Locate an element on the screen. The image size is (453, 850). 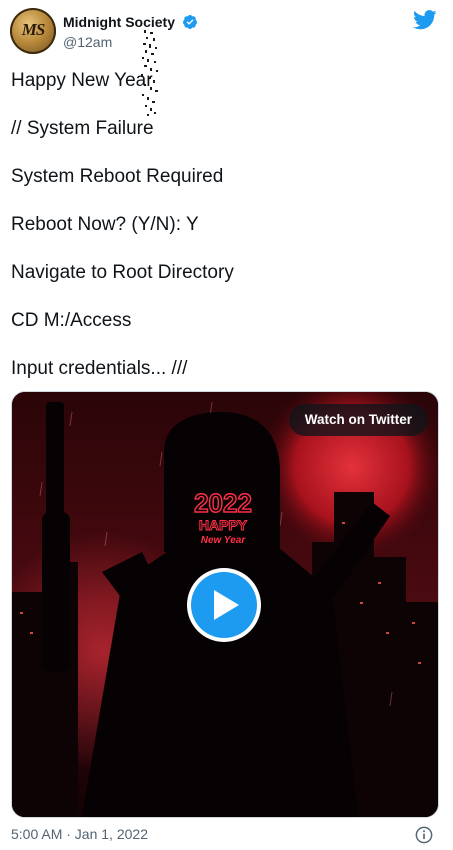
tweet-line-6: CD M:/Access is located at coordinates (71, 320).